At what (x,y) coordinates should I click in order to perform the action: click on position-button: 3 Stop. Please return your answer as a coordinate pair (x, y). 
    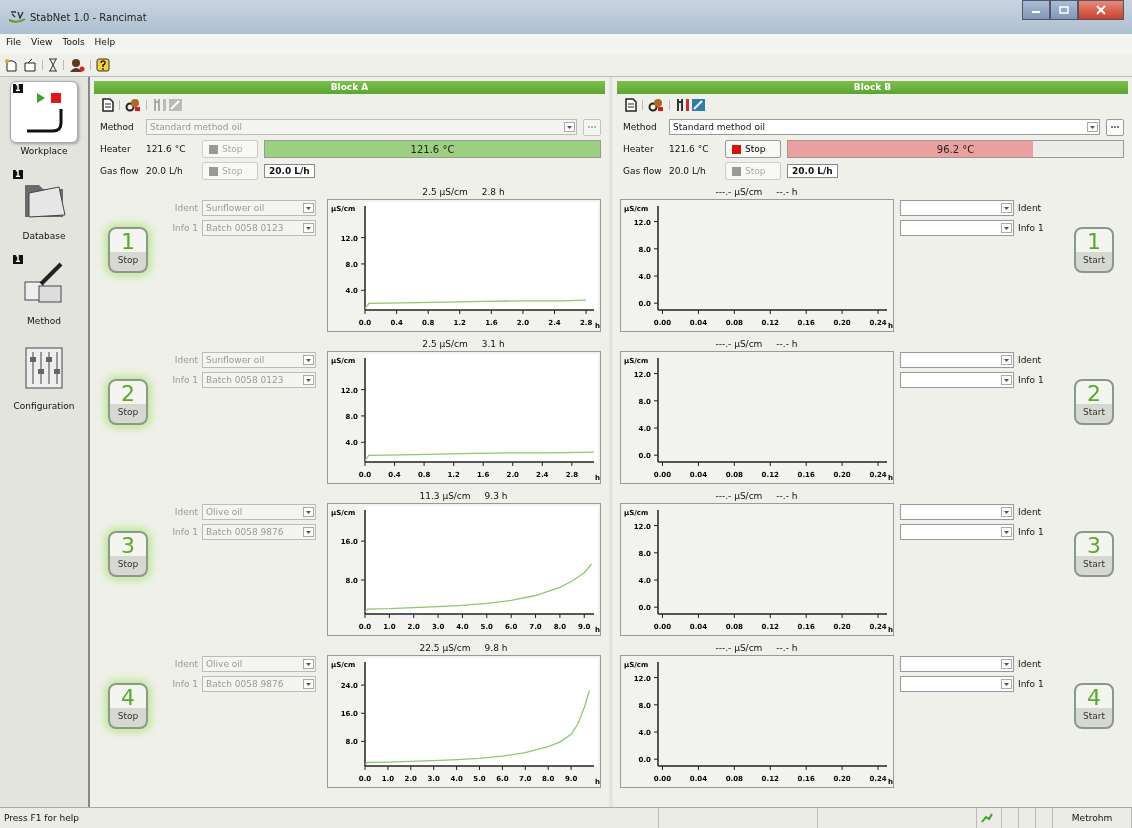
    Looking at the image, I should click on (128, 554).